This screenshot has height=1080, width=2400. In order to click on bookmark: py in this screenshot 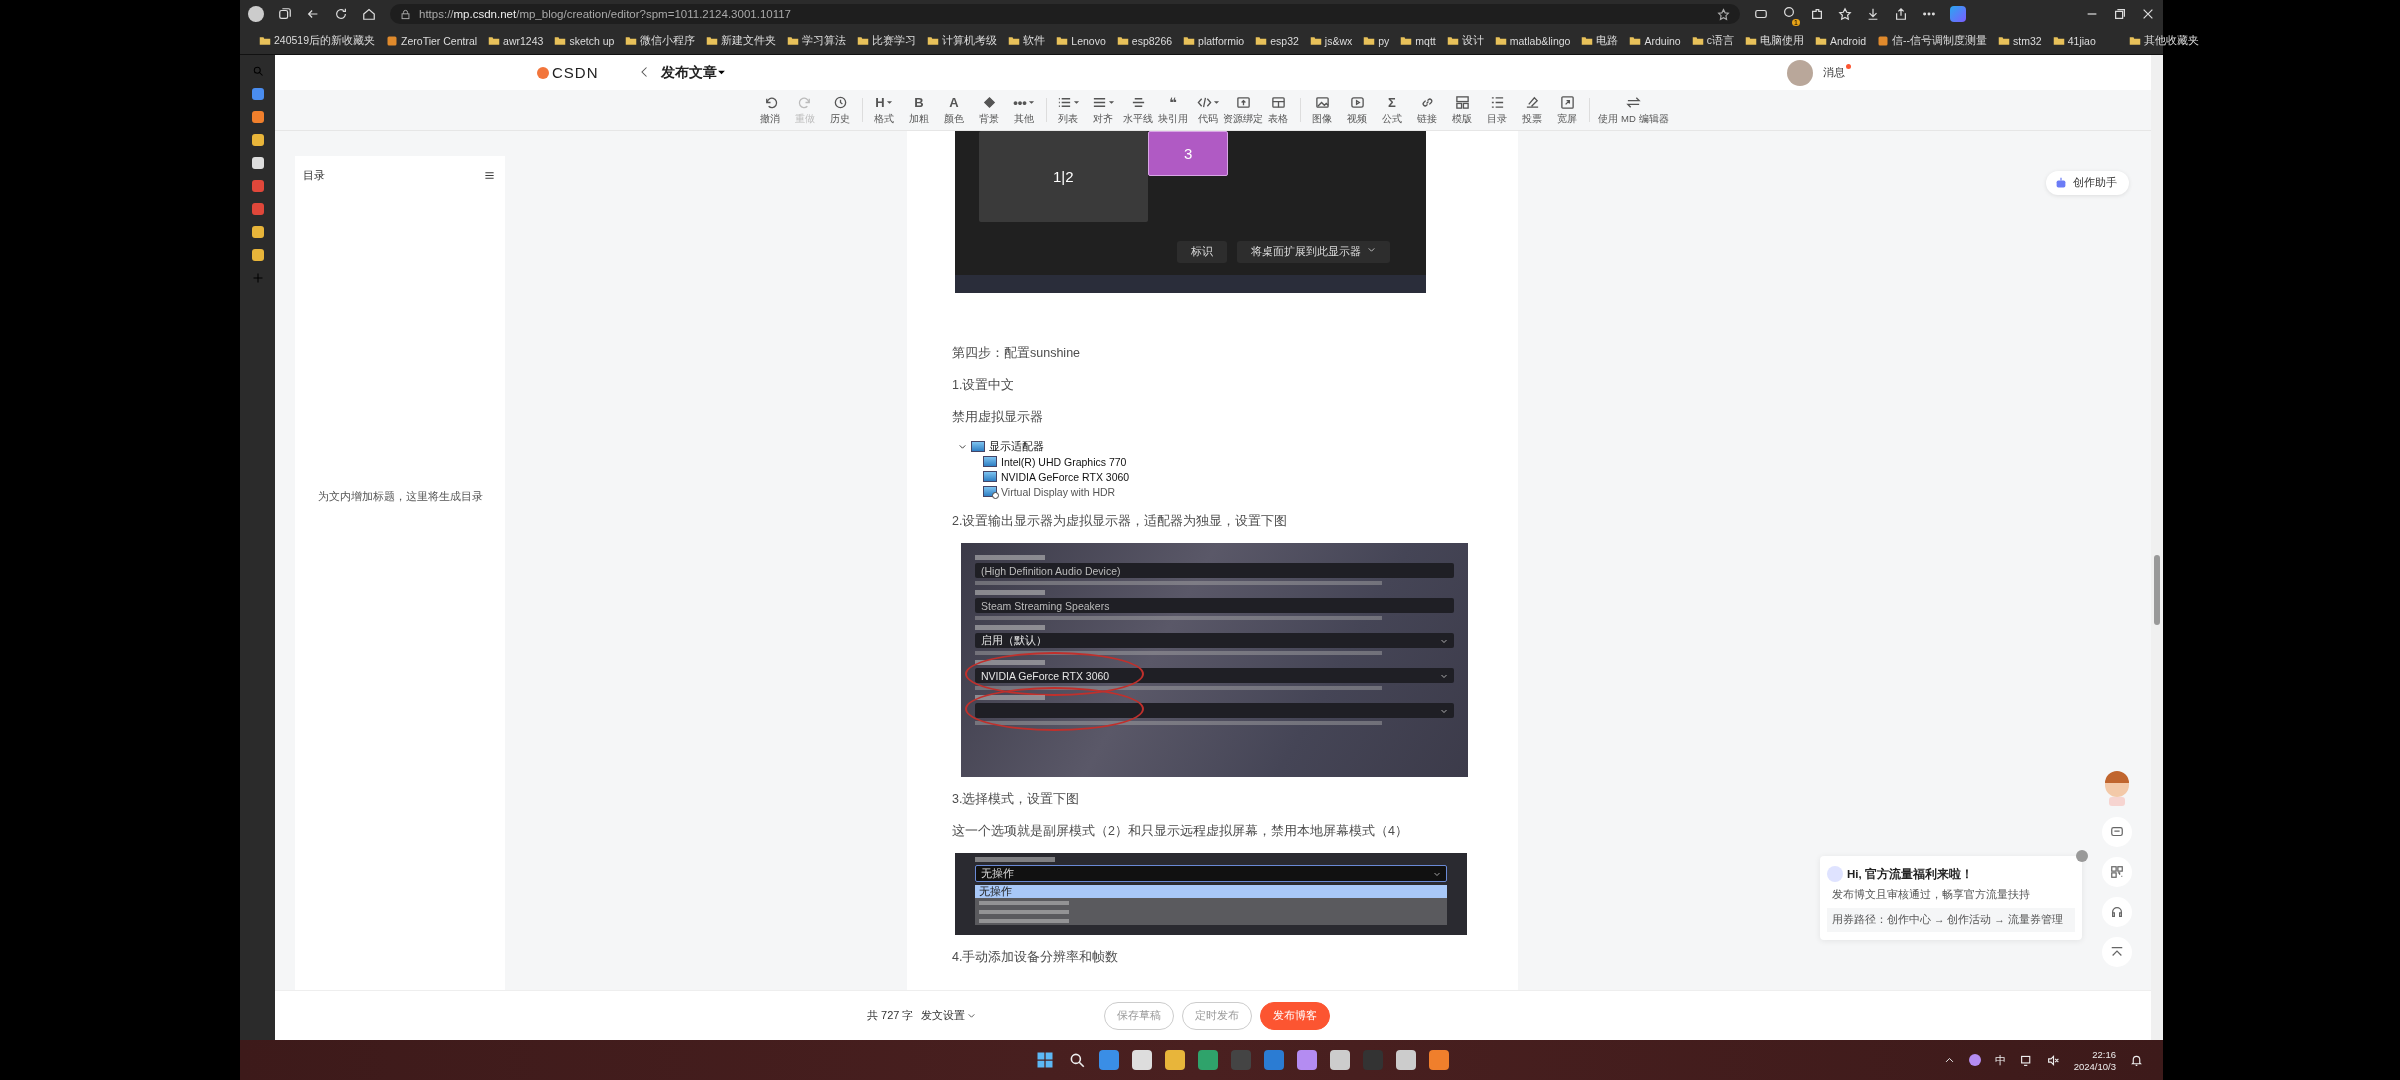, I will do `click(1376, 41)`.